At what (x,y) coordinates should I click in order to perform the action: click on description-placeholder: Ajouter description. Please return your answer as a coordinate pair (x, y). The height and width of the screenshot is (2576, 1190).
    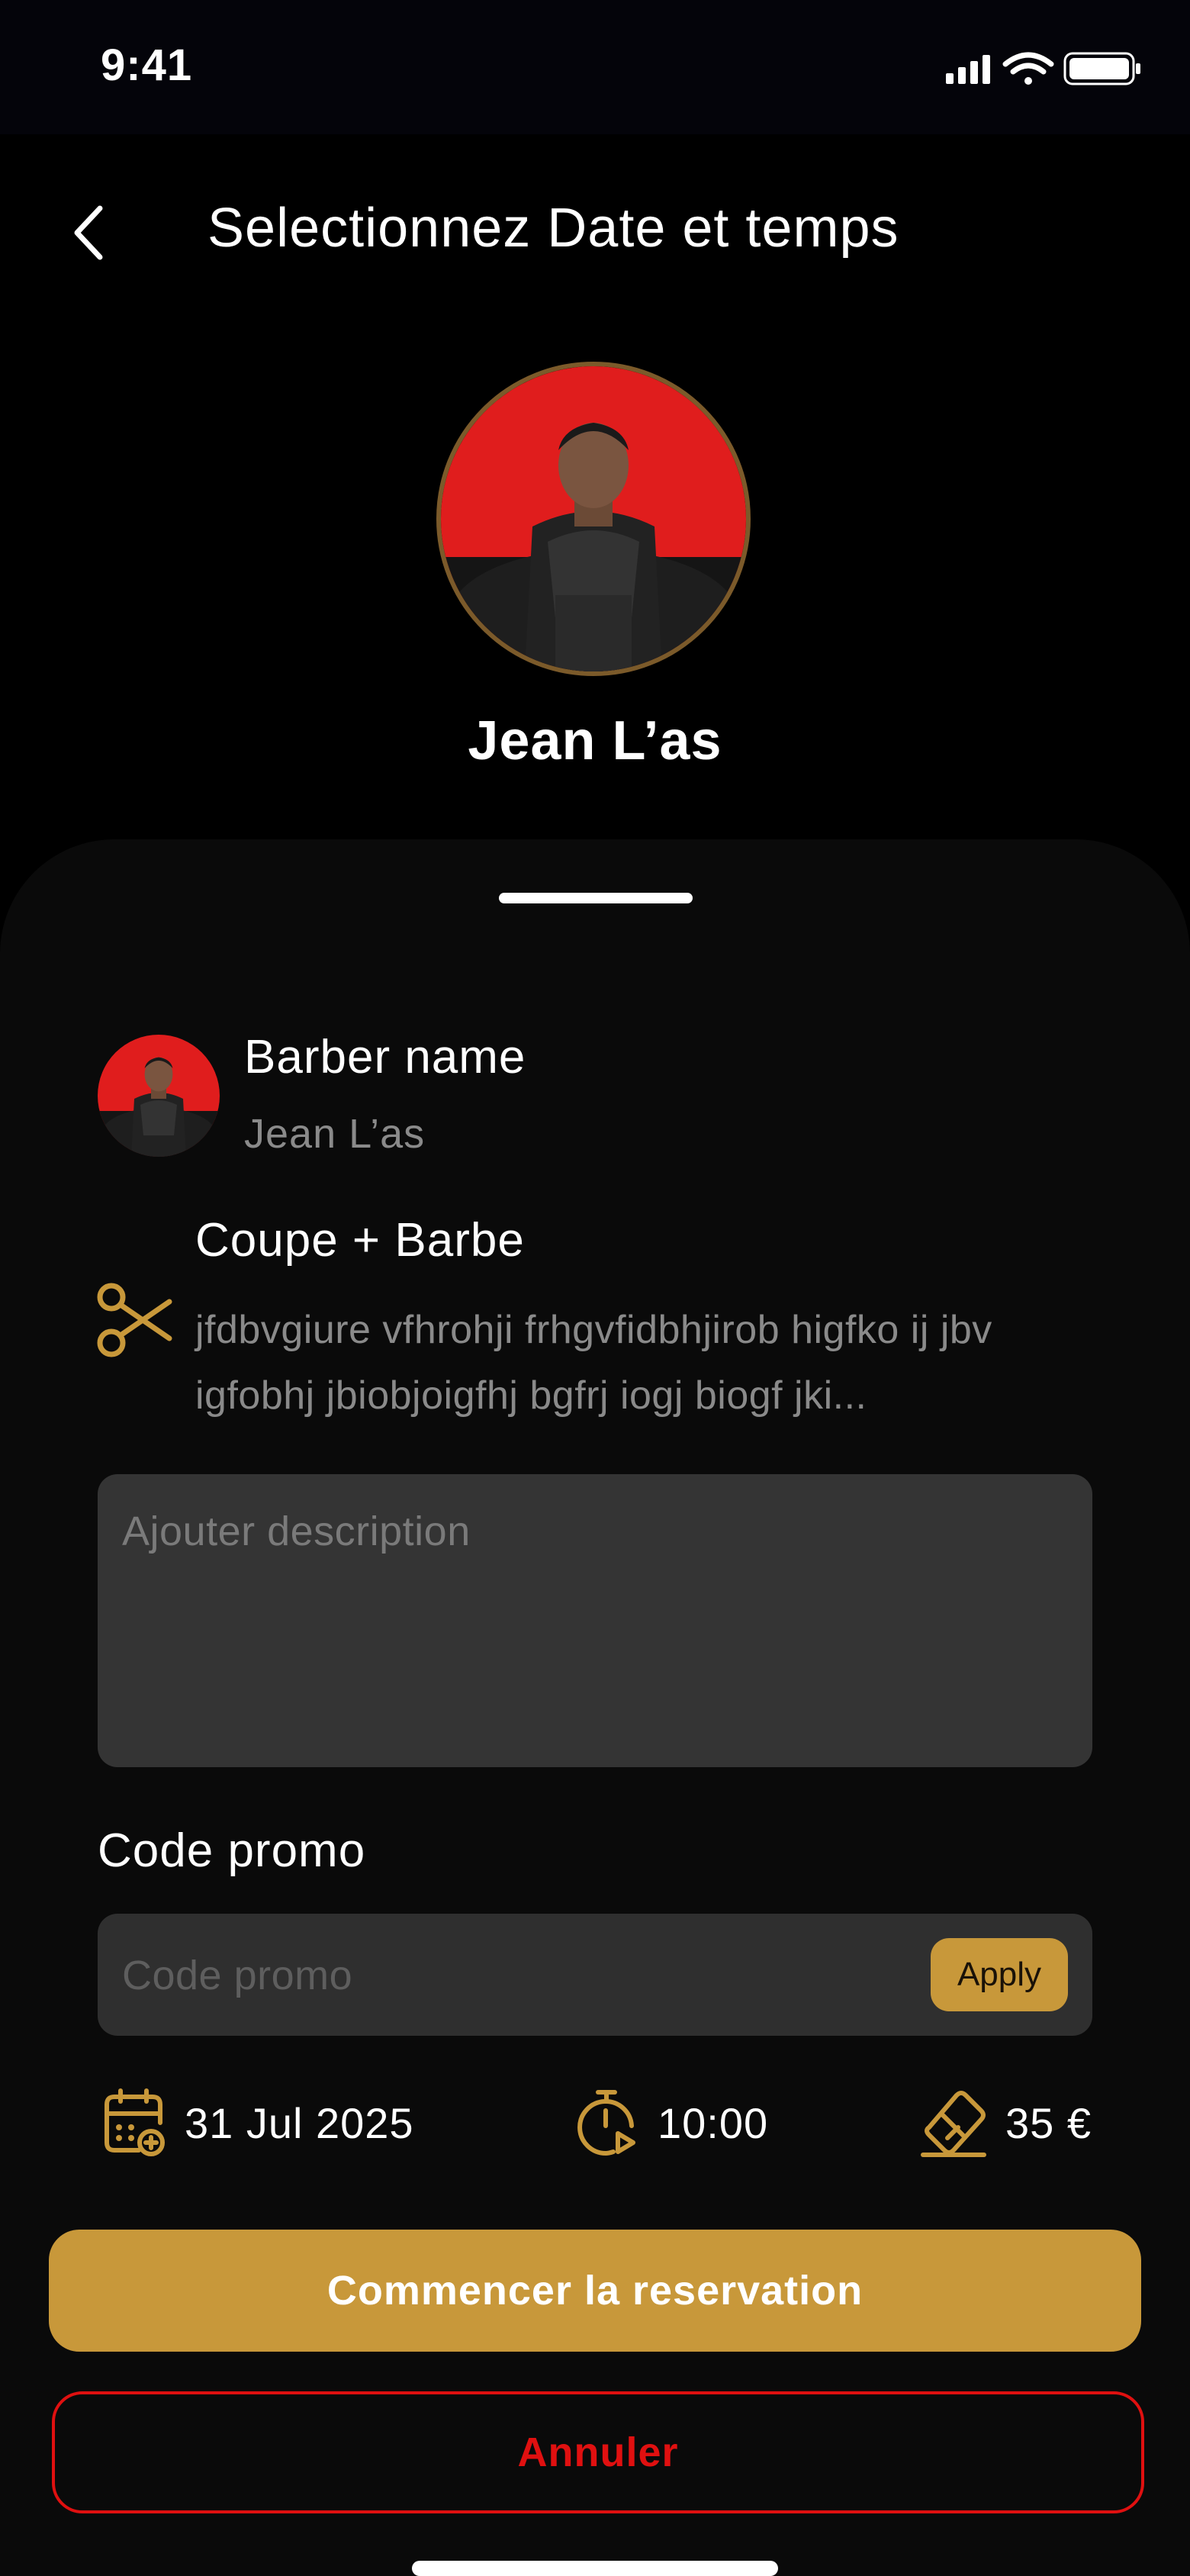
    Looking at the image, I should click on (296, 1531).